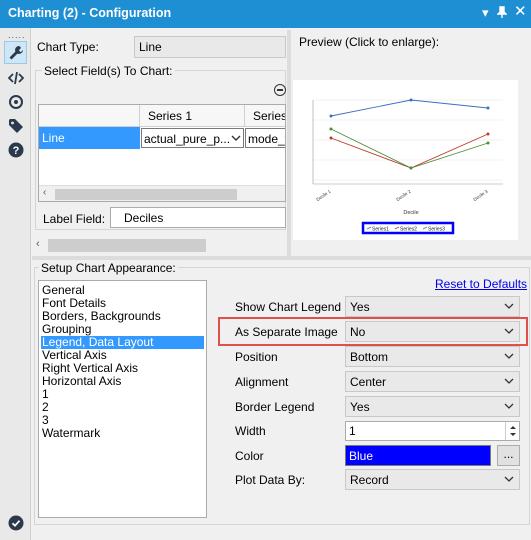  I want to click on wrench-icon, so click(16, 52).